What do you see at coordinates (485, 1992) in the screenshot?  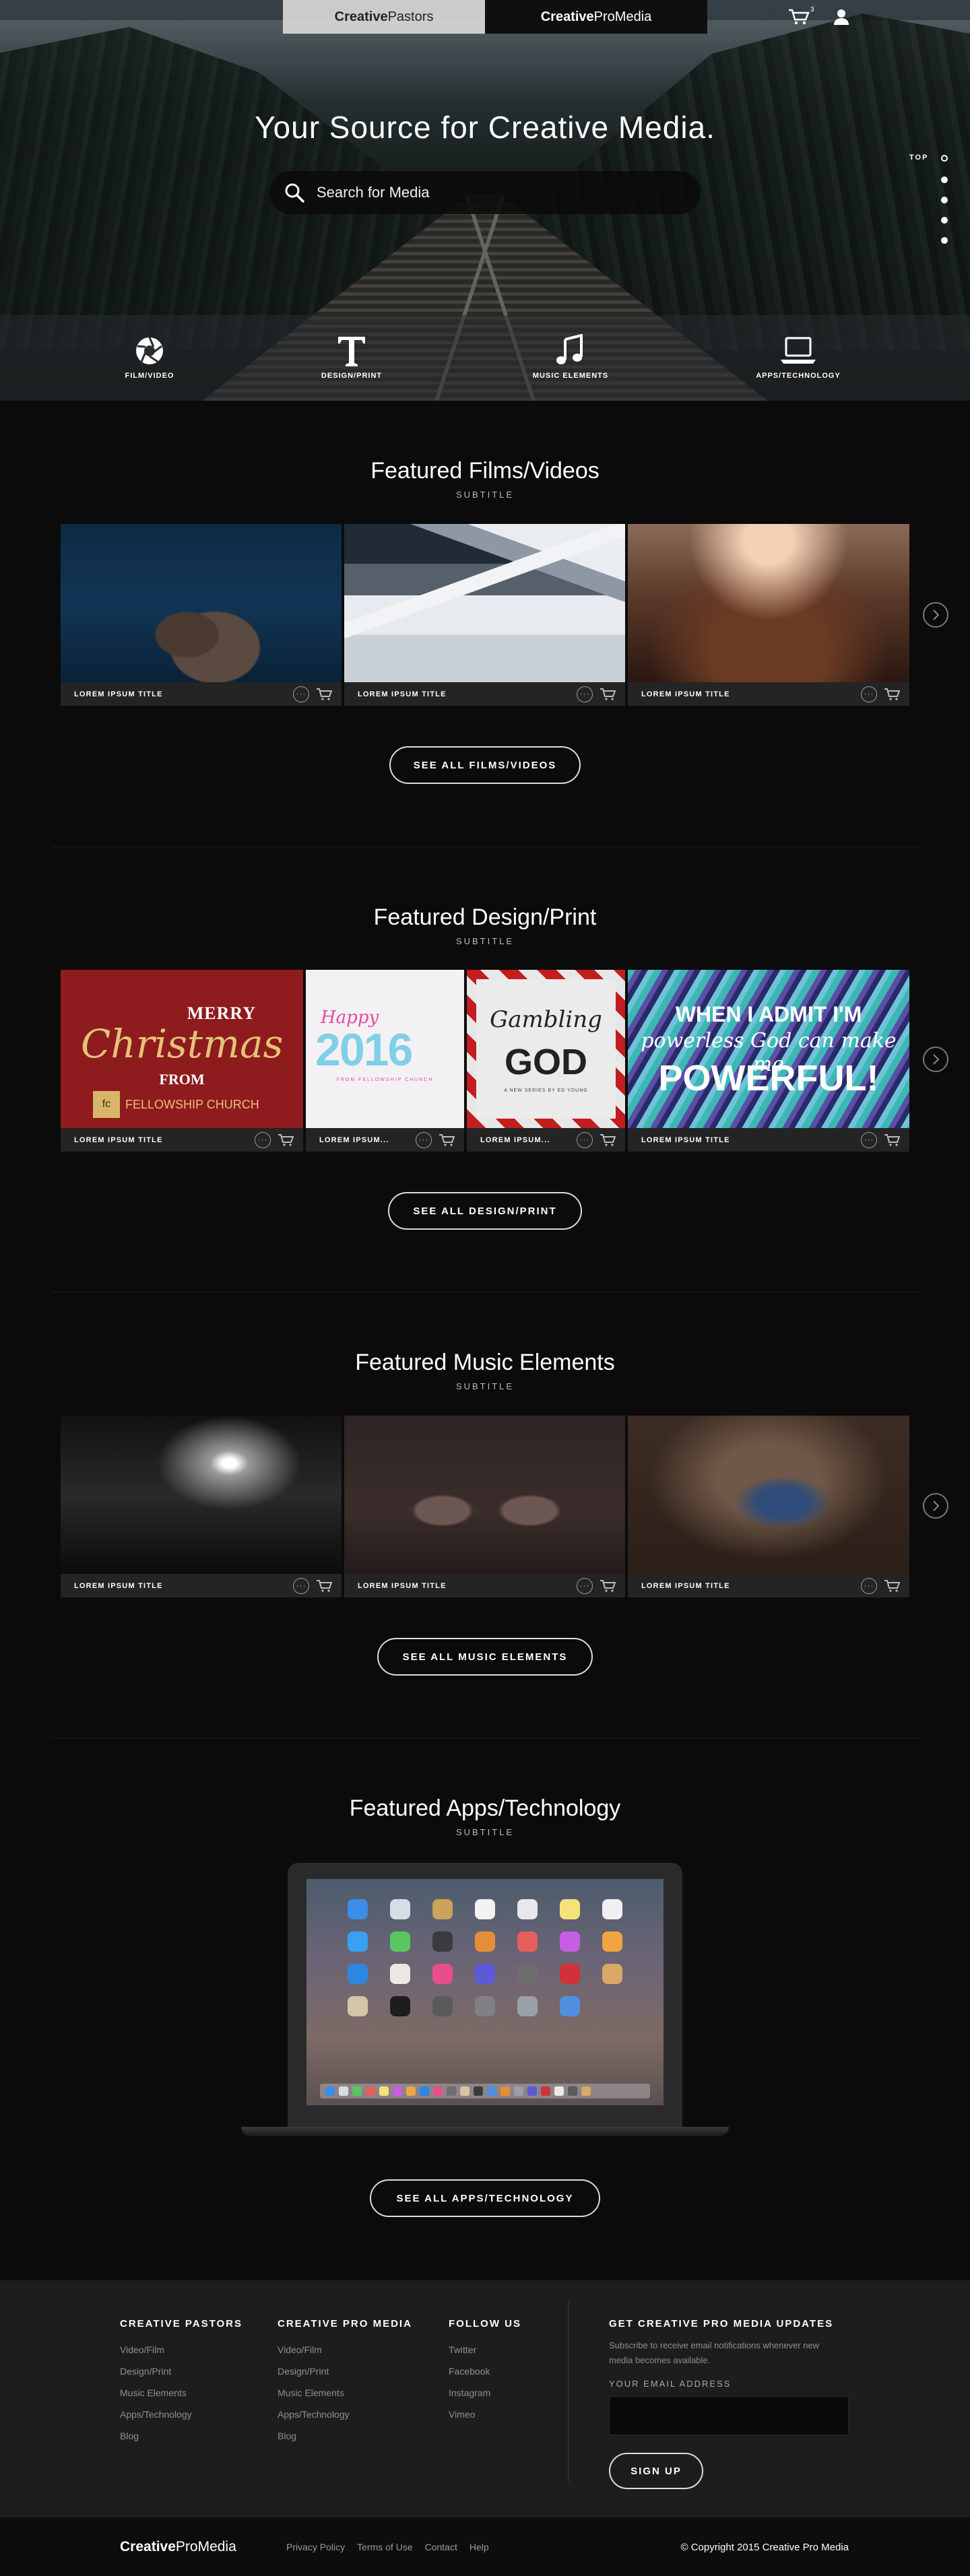 I see `laptop-screen-launchpad` at bounding box center [485, 1992].